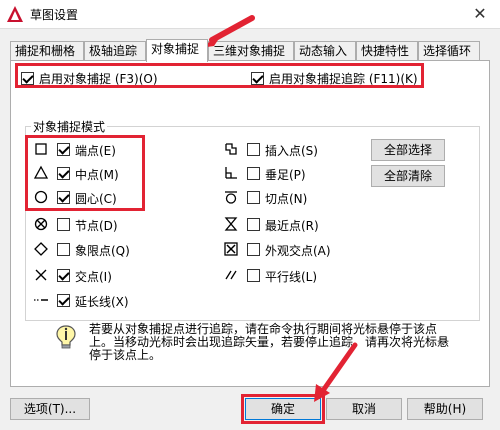 The height and width of the screenshot is (430, 500). What do you see at coordinates (336, 372) in the screenshot?
I see `arrow-to-ok-button` at bounding box center [336, 372].